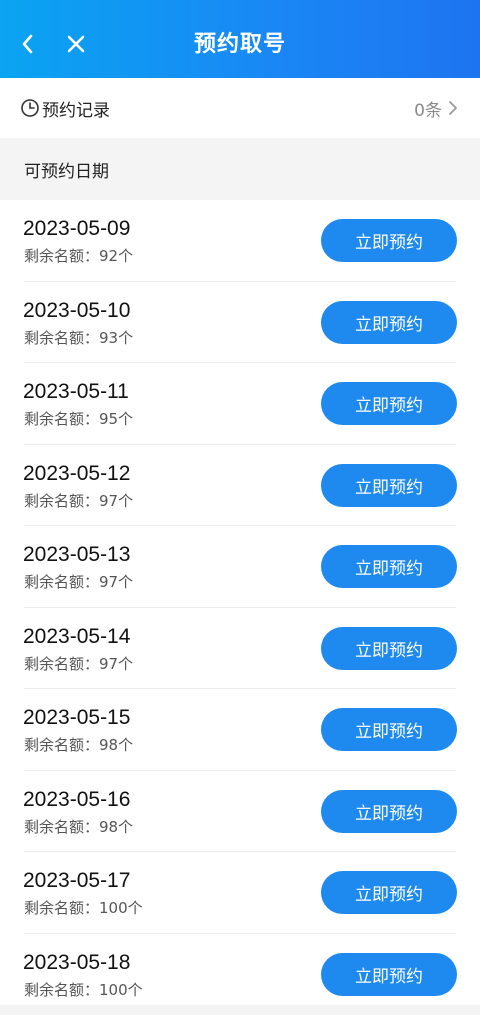 This screenshot has width=480, height=1015. I want to click on list-item: 2023-05-14 剩余名额：97个 立即预约, so click(240, 649).